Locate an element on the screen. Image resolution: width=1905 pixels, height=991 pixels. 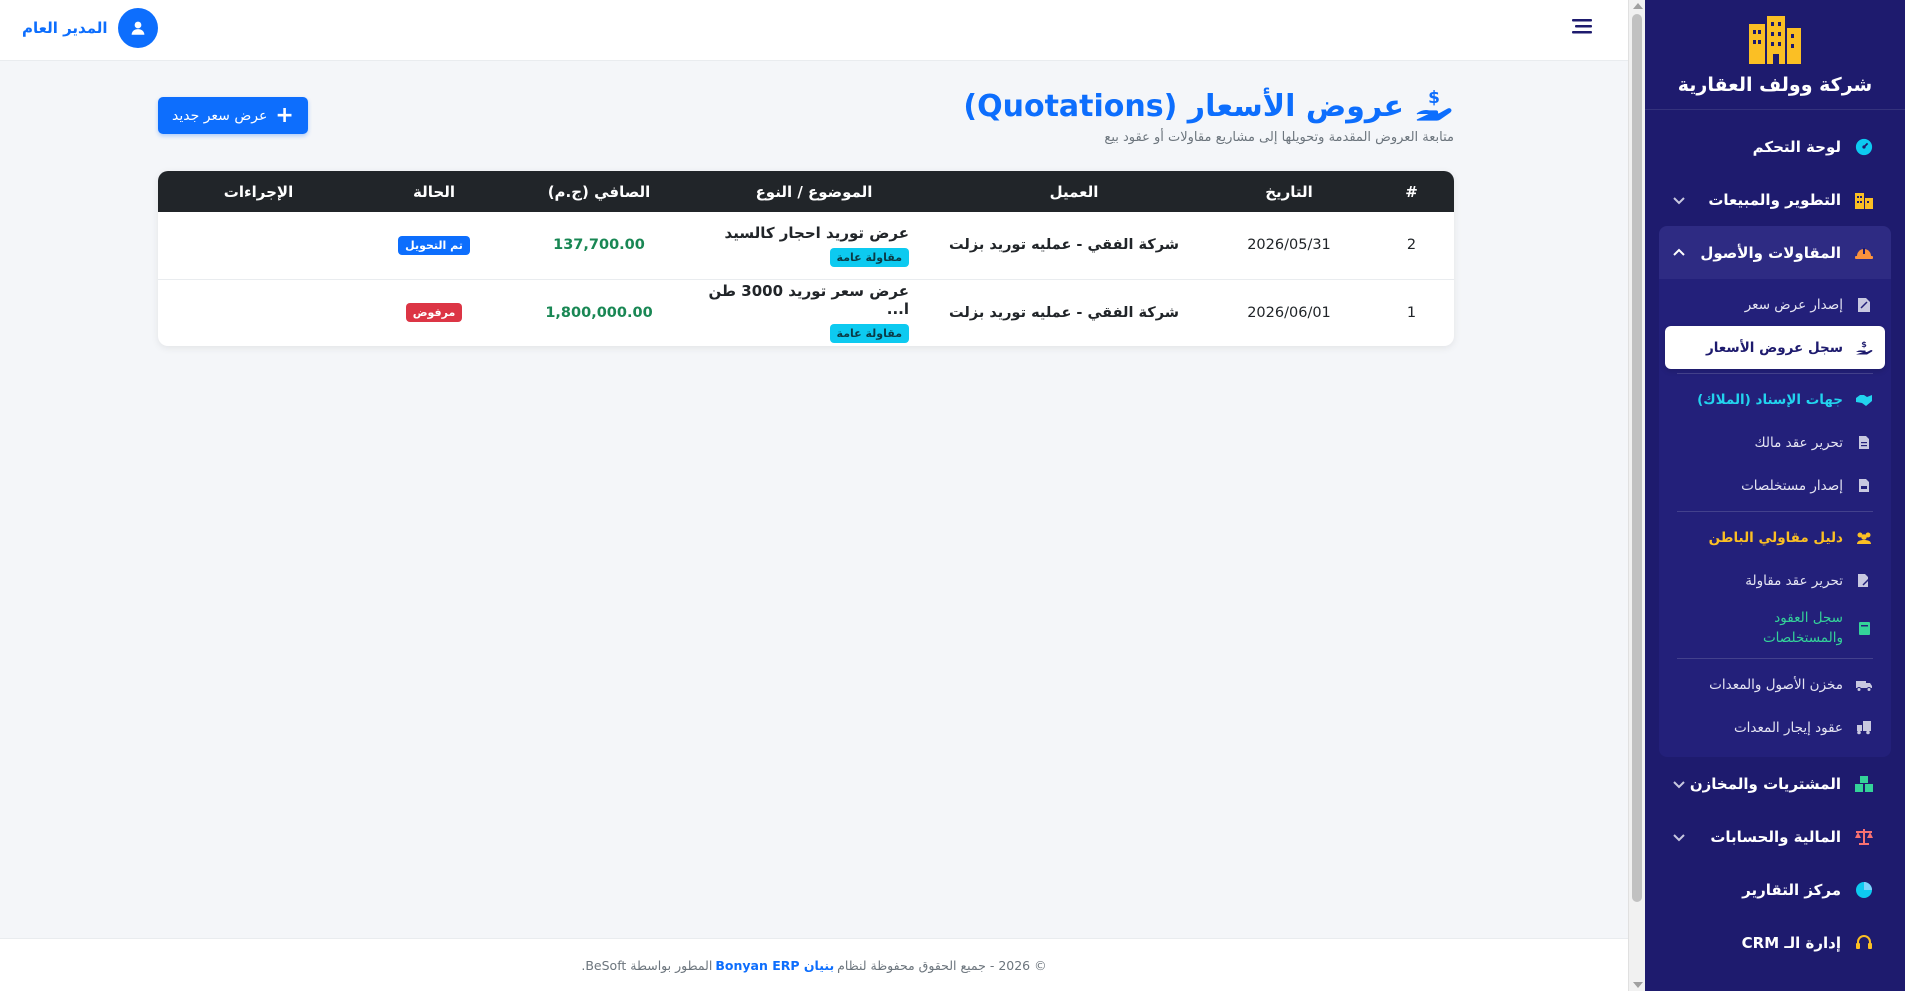
sidebar-subitem-label: إصدار عرض سعر is located at coordinates (1793, 304).